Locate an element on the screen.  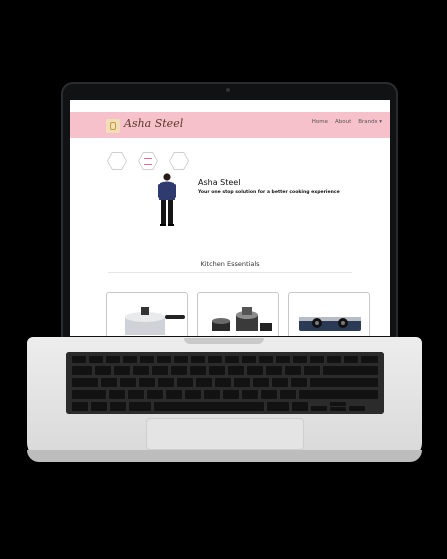
nav-brands-label: Brands is located at coordinates (368, 122).